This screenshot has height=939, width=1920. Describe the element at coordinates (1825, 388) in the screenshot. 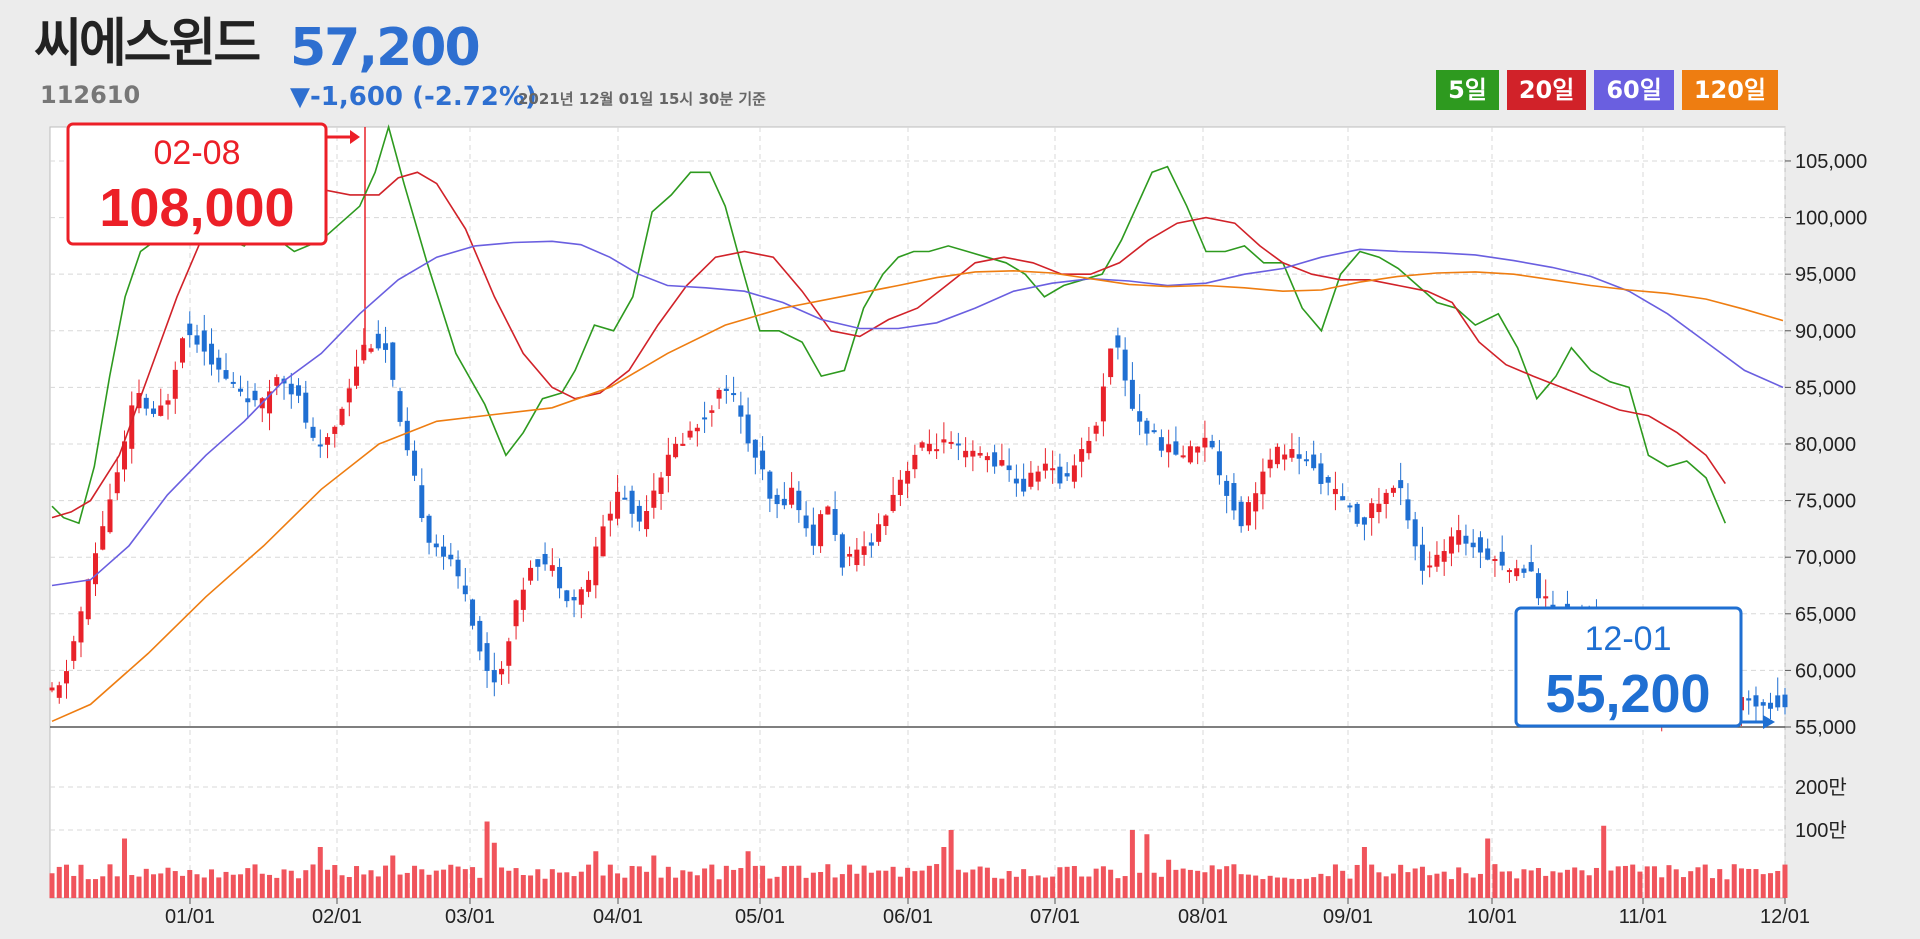

I see `y-tick-label: 85,000` at that location.